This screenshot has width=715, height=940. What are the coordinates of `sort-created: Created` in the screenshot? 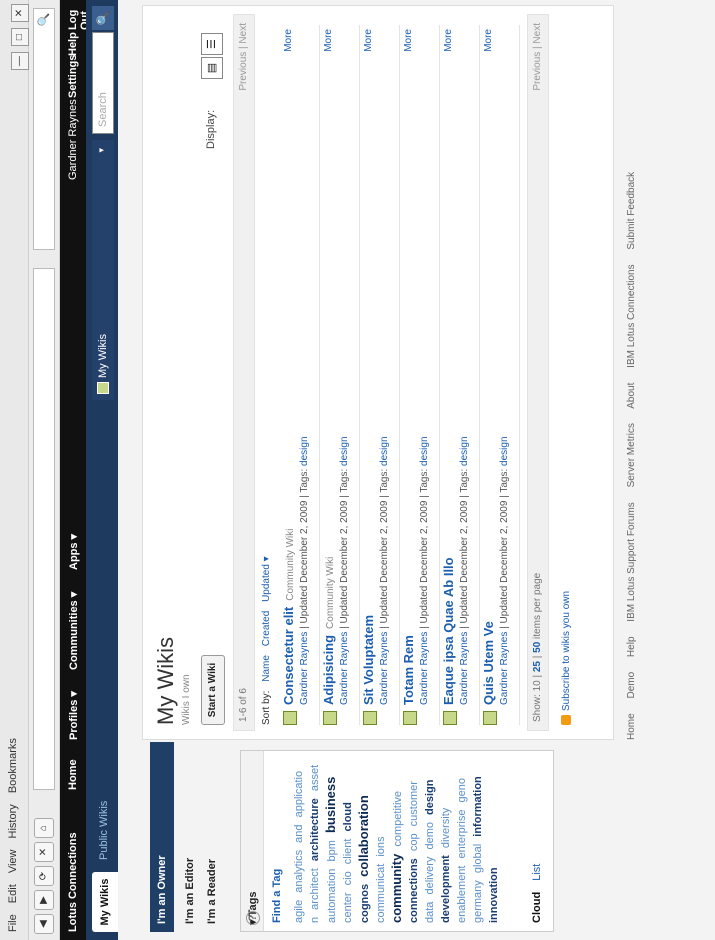 It's located at (266, 629).